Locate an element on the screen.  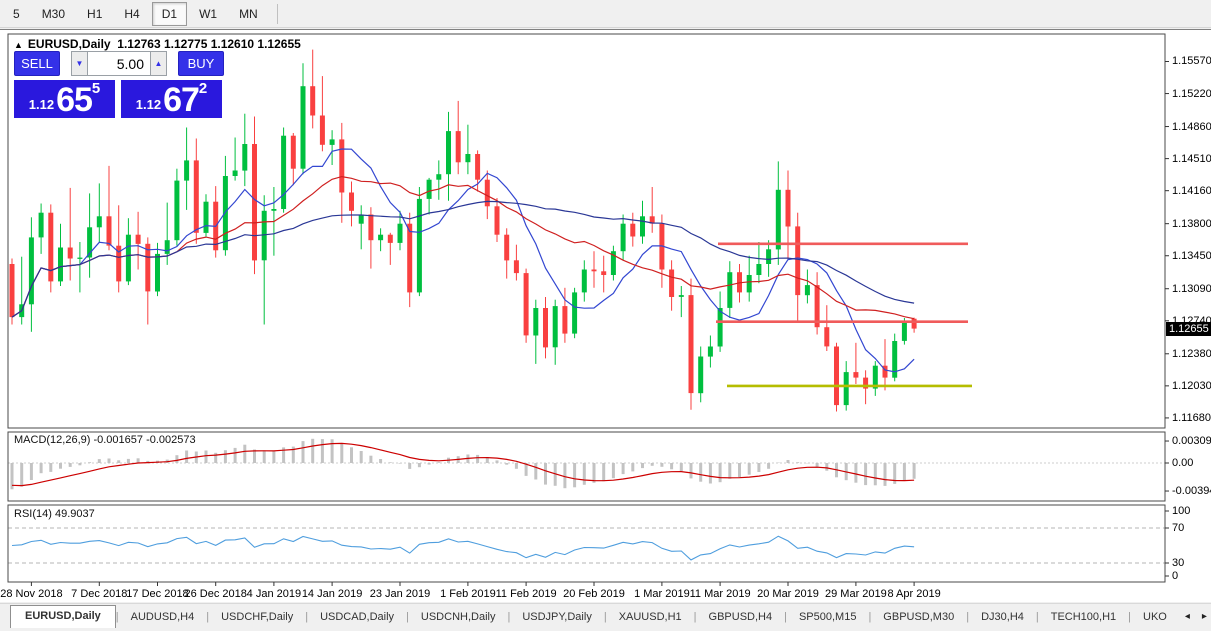
tab-scroll-right-icon: ▸ is located at coordinates (1203, 619).